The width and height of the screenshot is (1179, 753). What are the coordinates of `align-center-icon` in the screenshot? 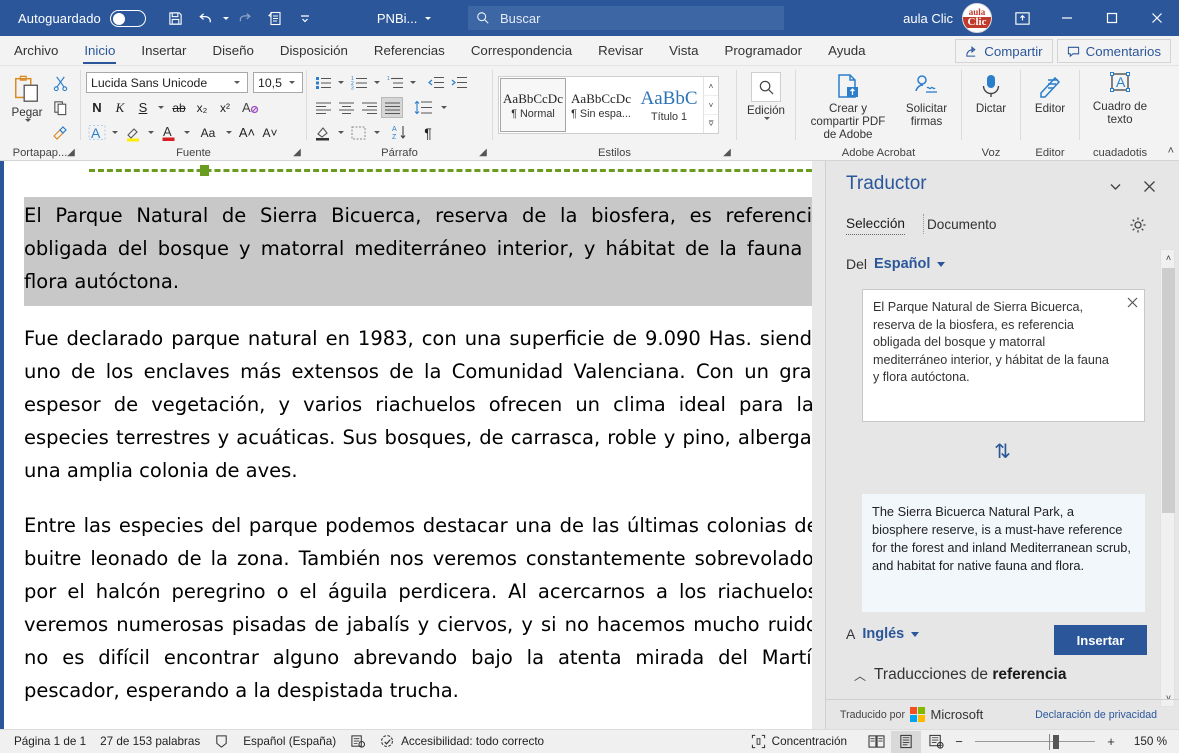 It's located at (346, 107).